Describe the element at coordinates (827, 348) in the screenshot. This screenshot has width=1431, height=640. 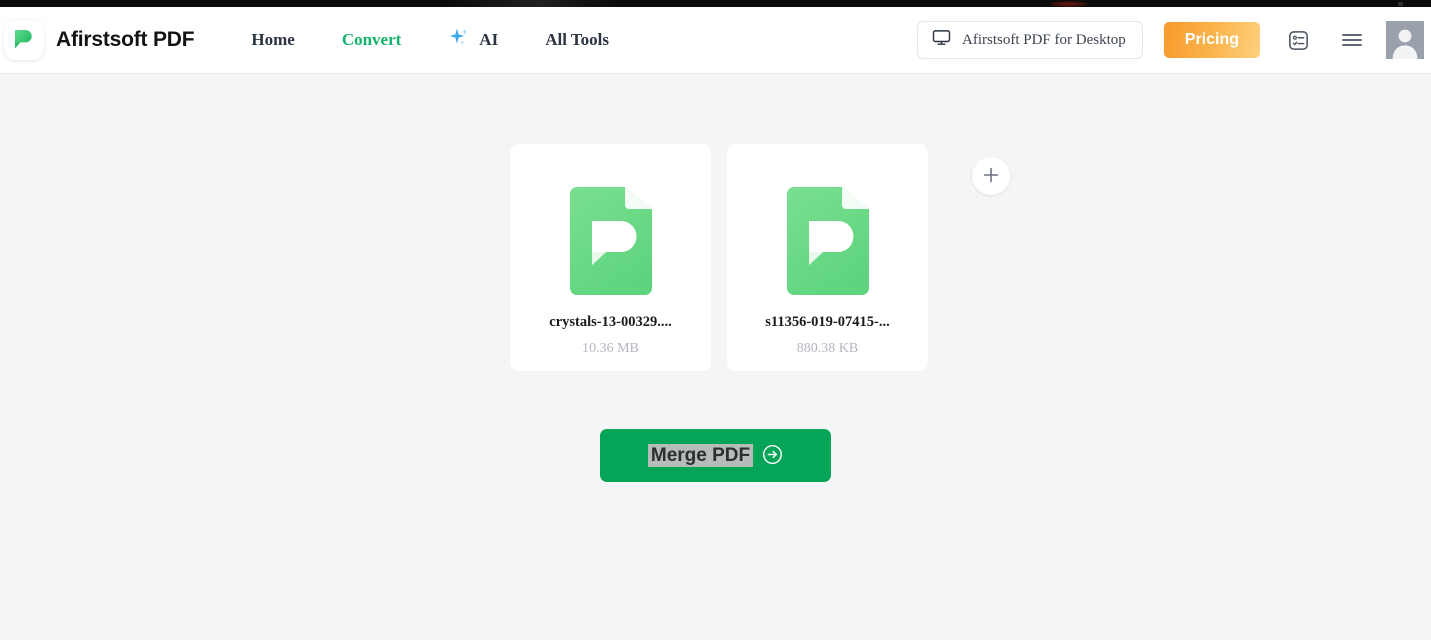
I see `file-size: 880.38 KB` at that location.